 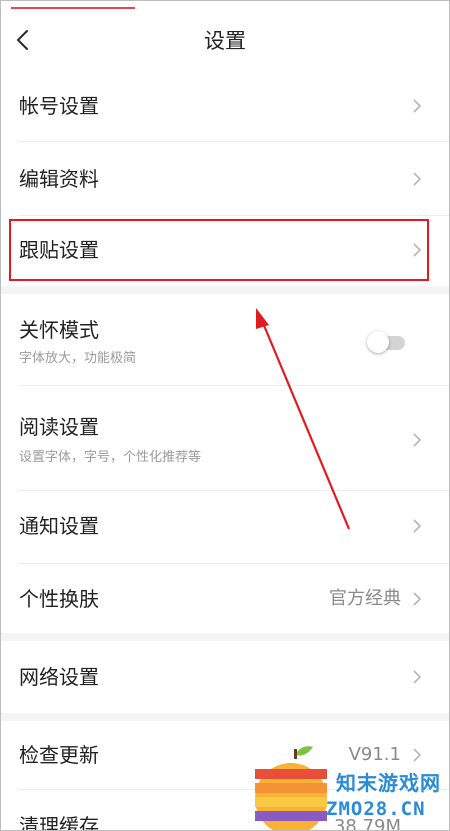 What do you see at coordinates (303, 419) in the screenshot?
I see `annotation-arrow-icon` at bounding box center [303, 419].